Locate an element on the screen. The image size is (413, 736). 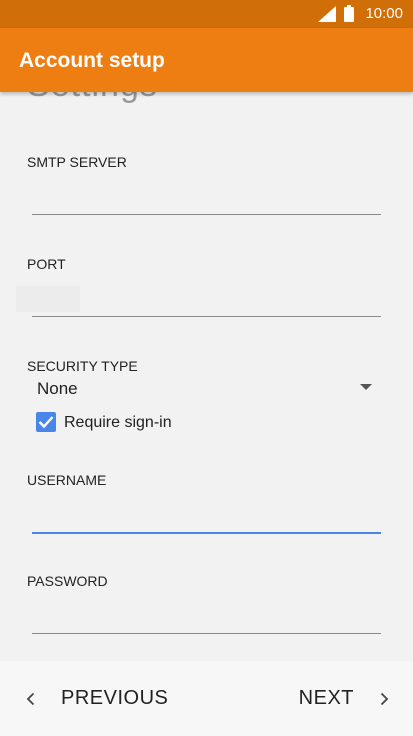
username-label: USERNAME is located at coordinates (67, 480).